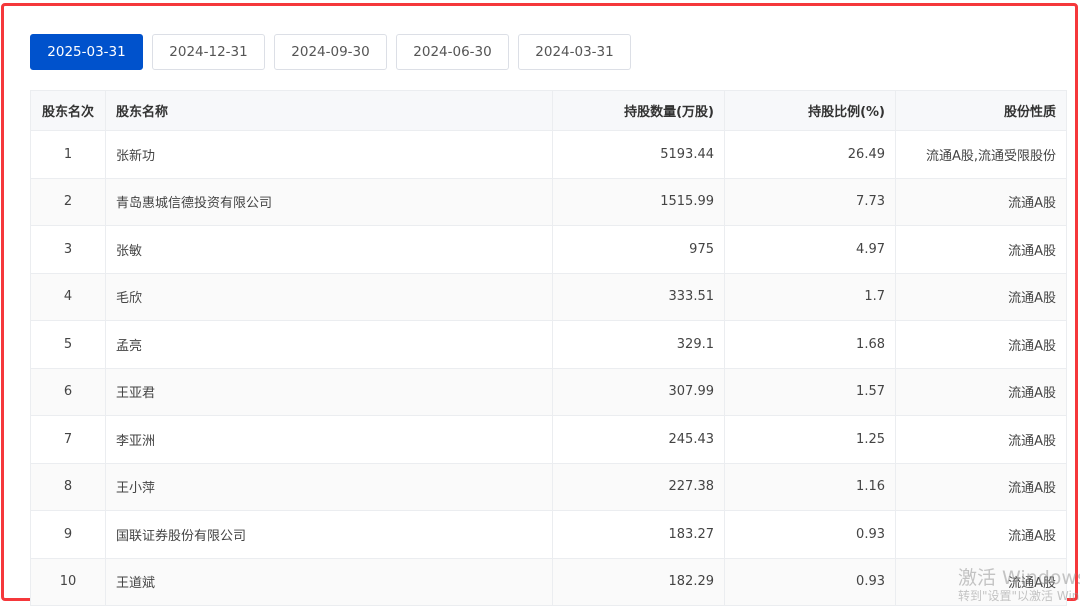 The width and height of the screenshot is (1080, 606). Describe the element at coordinates (68, 154) in the screenshot. I see `cell-rank: 1` at that location.